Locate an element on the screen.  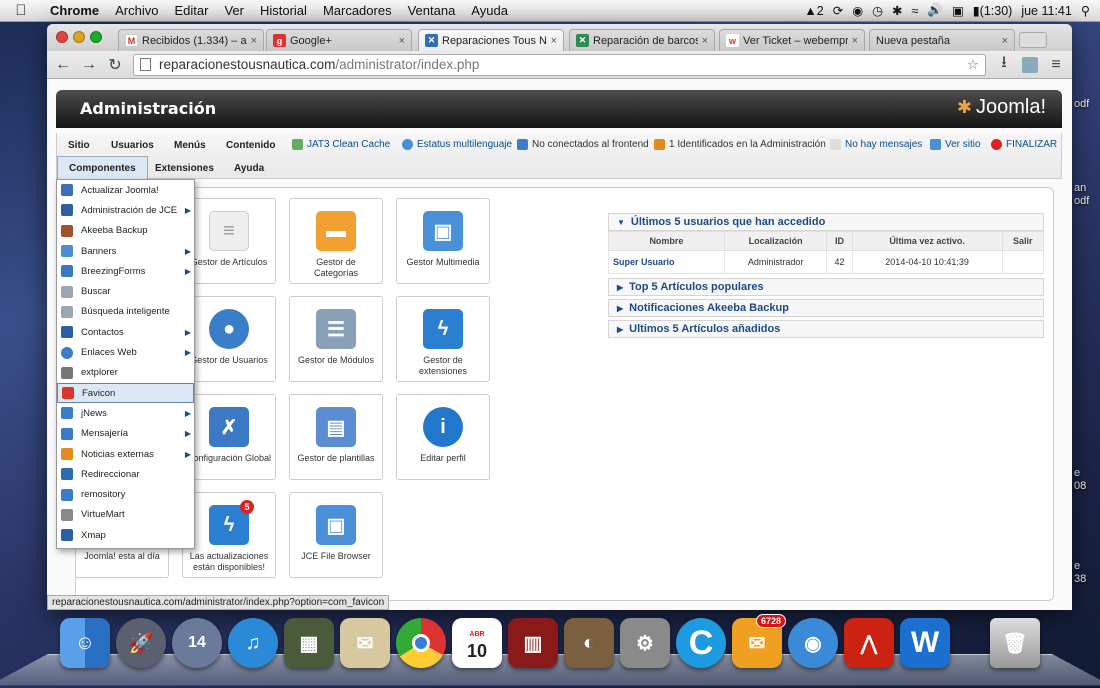
dropdown-item-actualizar-joomla: Actualizar Joomla! is located at coordinates (125, 190).